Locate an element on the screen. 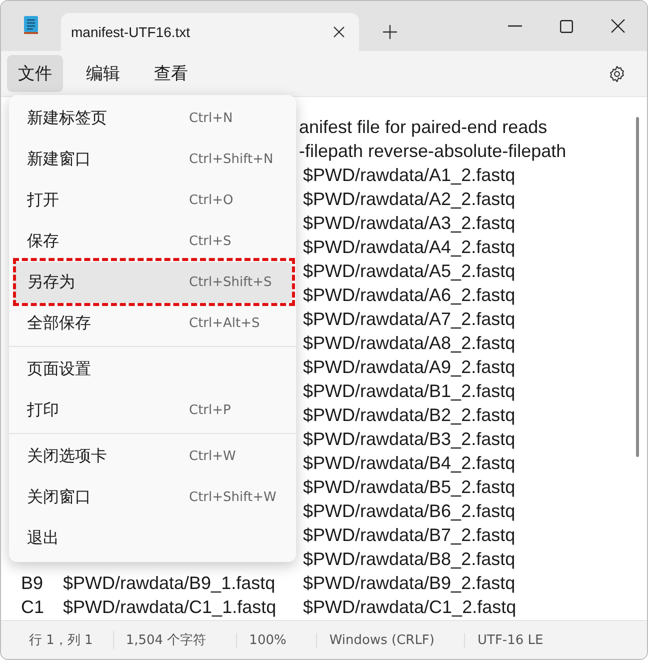 The height and width of the screenshot is (660, 648). shortcut-text: Ctrl+W is located at coordinates (212, 456).